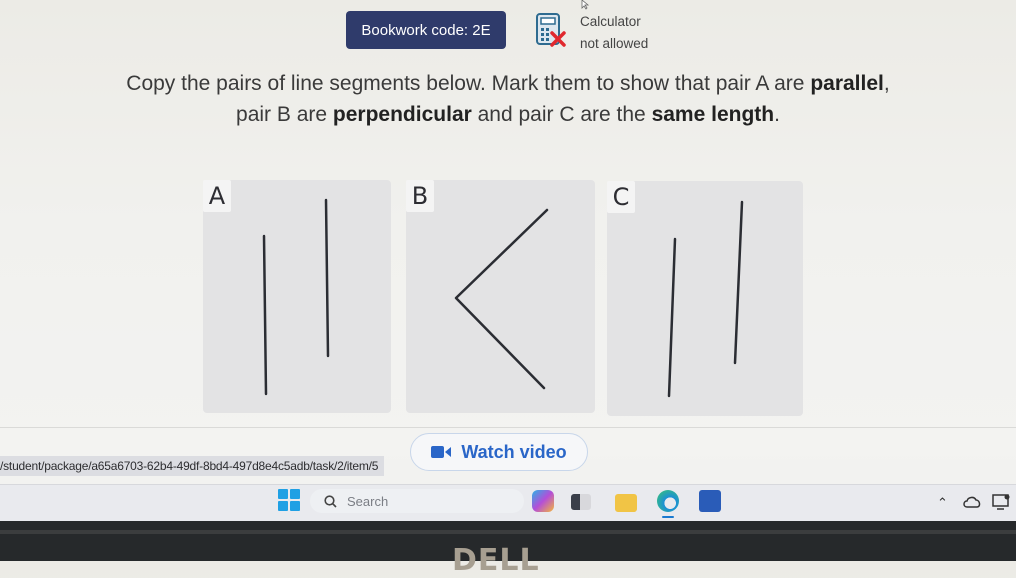  I want to click on calculator-not-allowed-label: not allowed, so click(614, 43).